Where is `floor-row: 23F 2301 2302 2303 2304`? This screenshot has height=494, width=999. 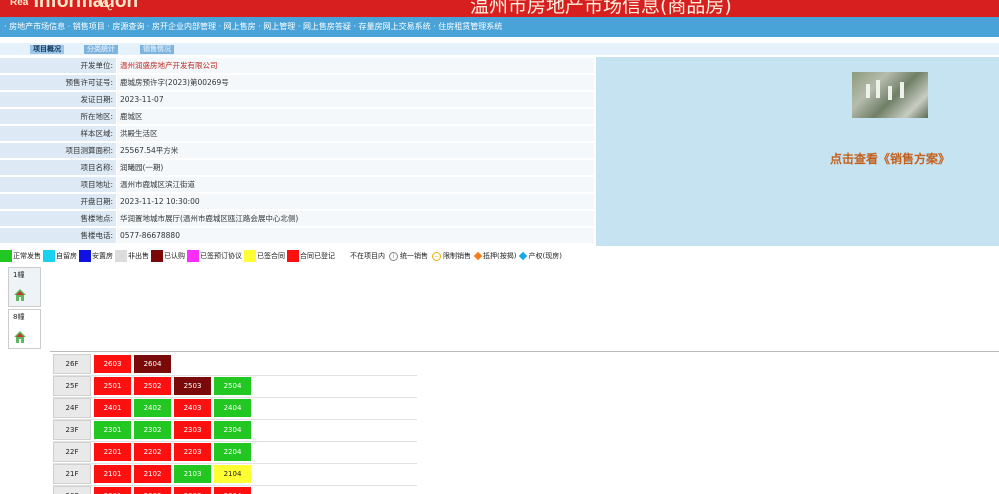 floor-row: 23F 2301 2302 2303 2304 is located at coordinates (235, 430).